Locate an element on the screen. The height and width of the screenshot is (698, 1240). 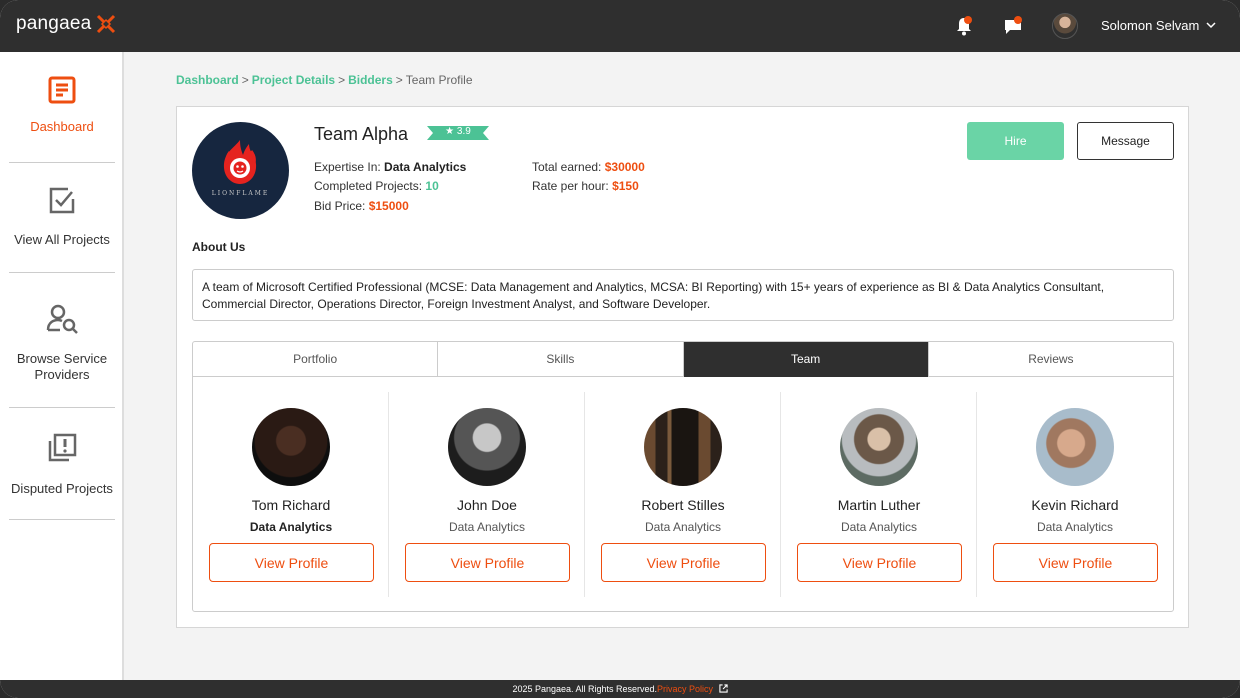
hire-button: Hire is located at coordinates (1015, 141).